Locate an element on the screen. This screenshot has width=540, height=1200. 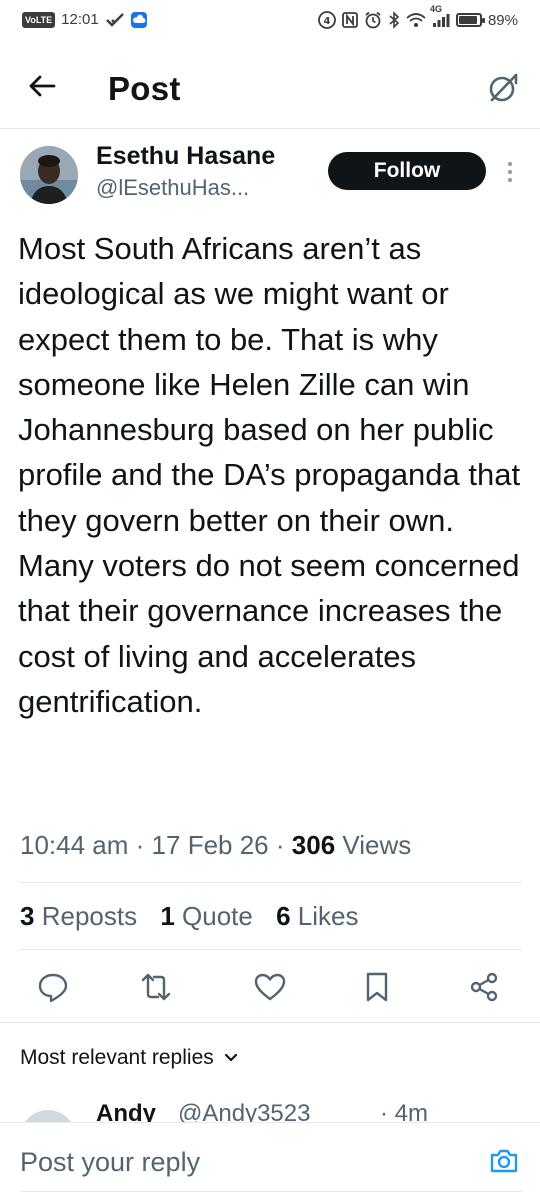
reply-item: Andy @Andy3523 · 4m is located at coordinates (270, 1109).